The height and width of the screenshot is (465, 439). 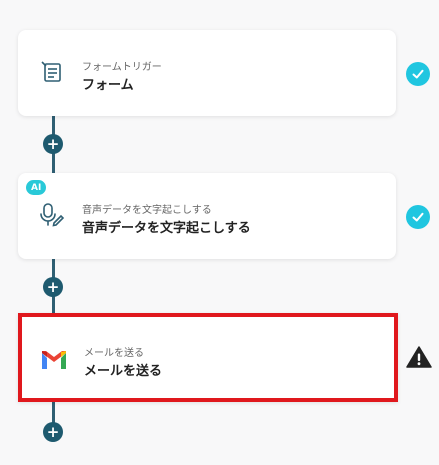 I want to click on warning-icon, so click(x=419, y=357).